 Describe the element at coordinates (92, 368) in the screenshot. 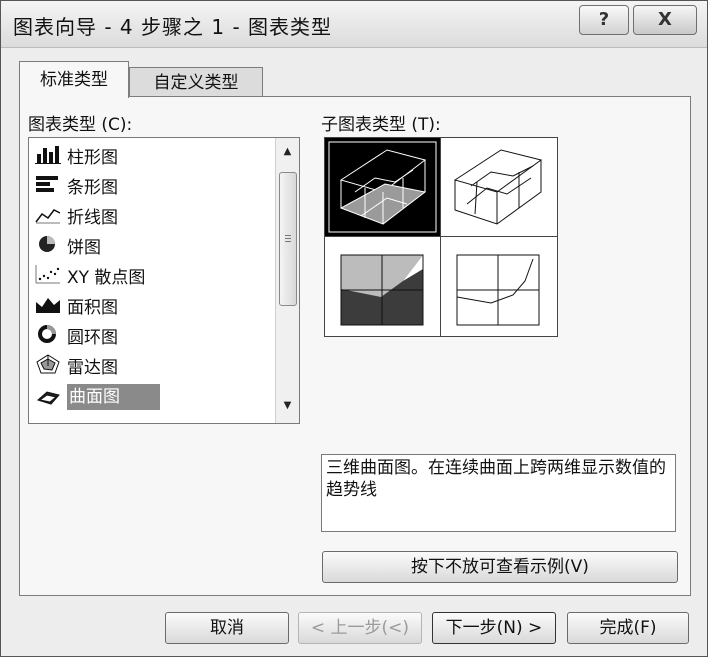

I see `list-item-label: 雷达图` at that location.